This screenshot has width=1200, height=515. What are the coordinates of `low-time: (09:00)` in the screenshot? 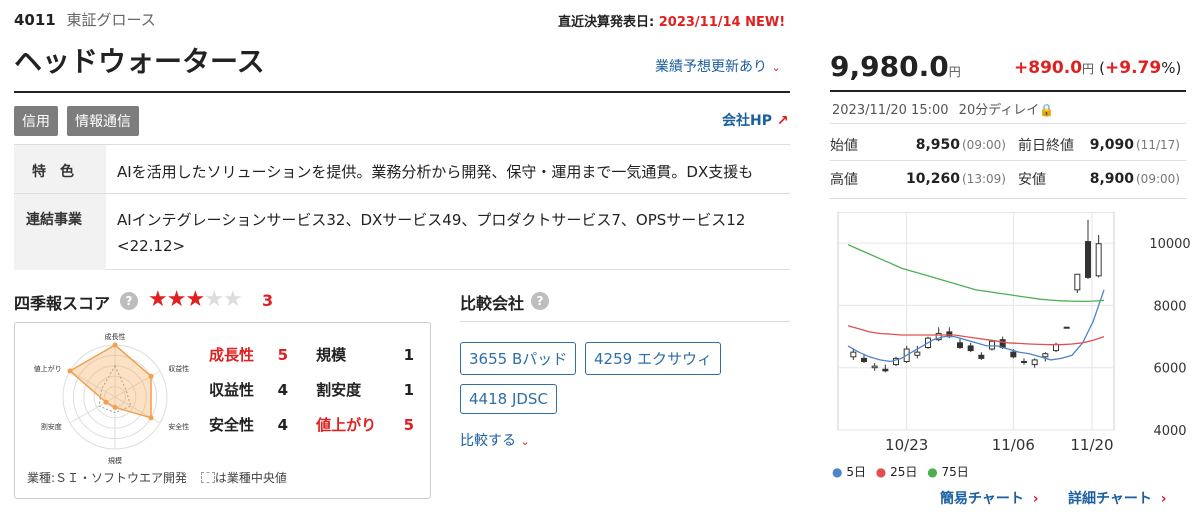 It's located at (1158, 179).